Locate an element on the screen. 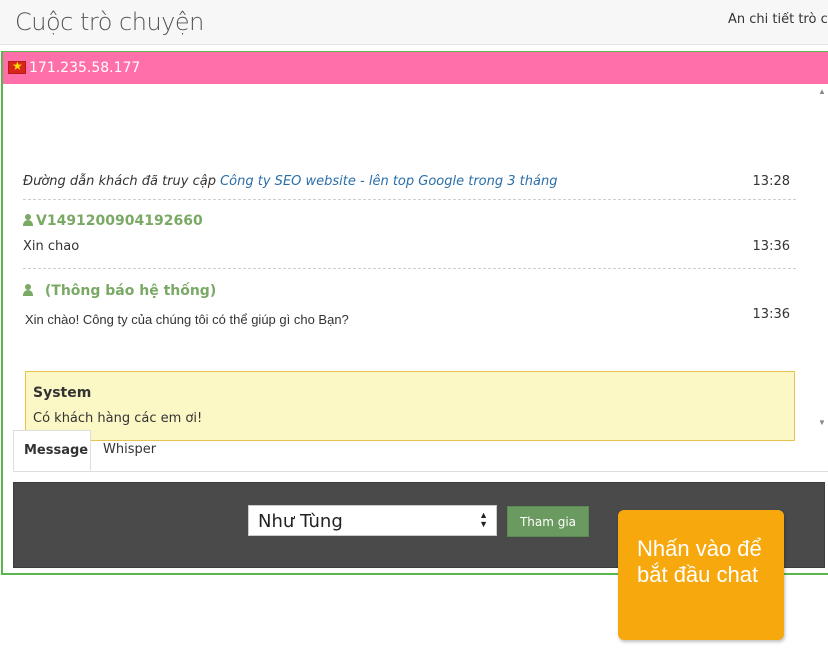  sender-name: V1491200904192660 is located at coordinates (119, 221).